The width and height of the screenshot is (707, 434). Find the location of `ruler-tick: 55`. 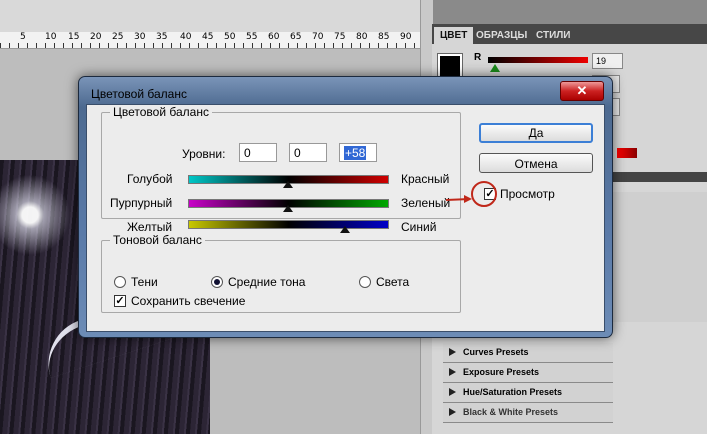

ruler-tick: 55 is located at coordinates (252, 37).